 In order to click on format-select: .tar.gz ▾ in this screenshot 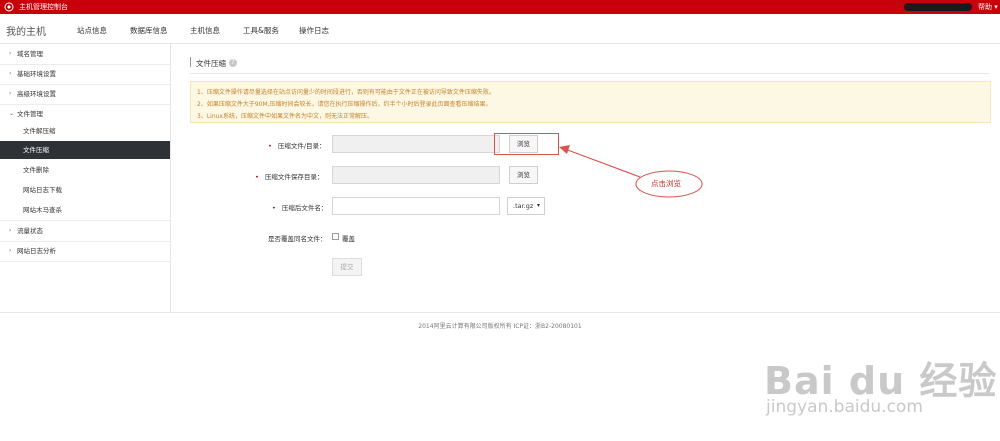, I will do `click(526, 206)`.